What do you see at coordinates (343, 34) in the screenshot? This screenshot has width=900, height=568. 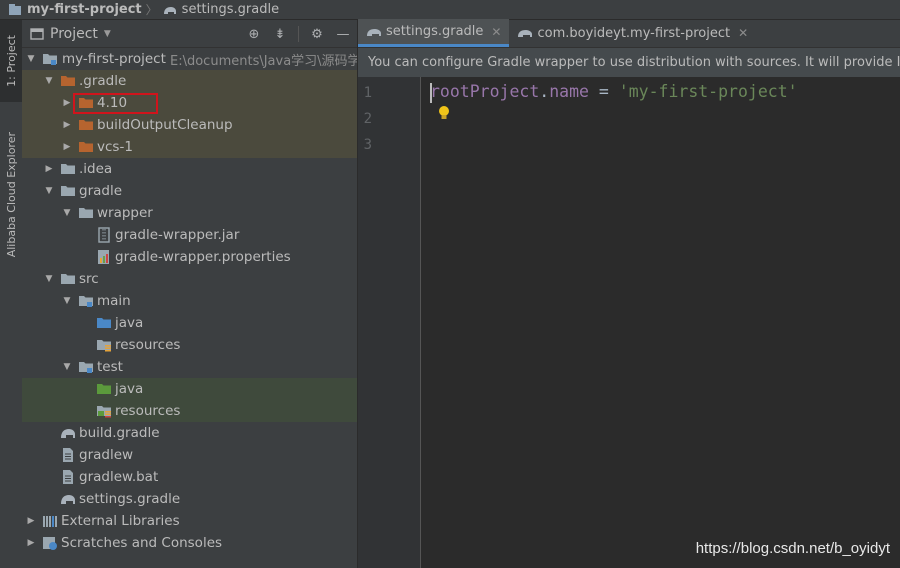 I see `hide-panel-icon: —` at bounding box center [343, 34].